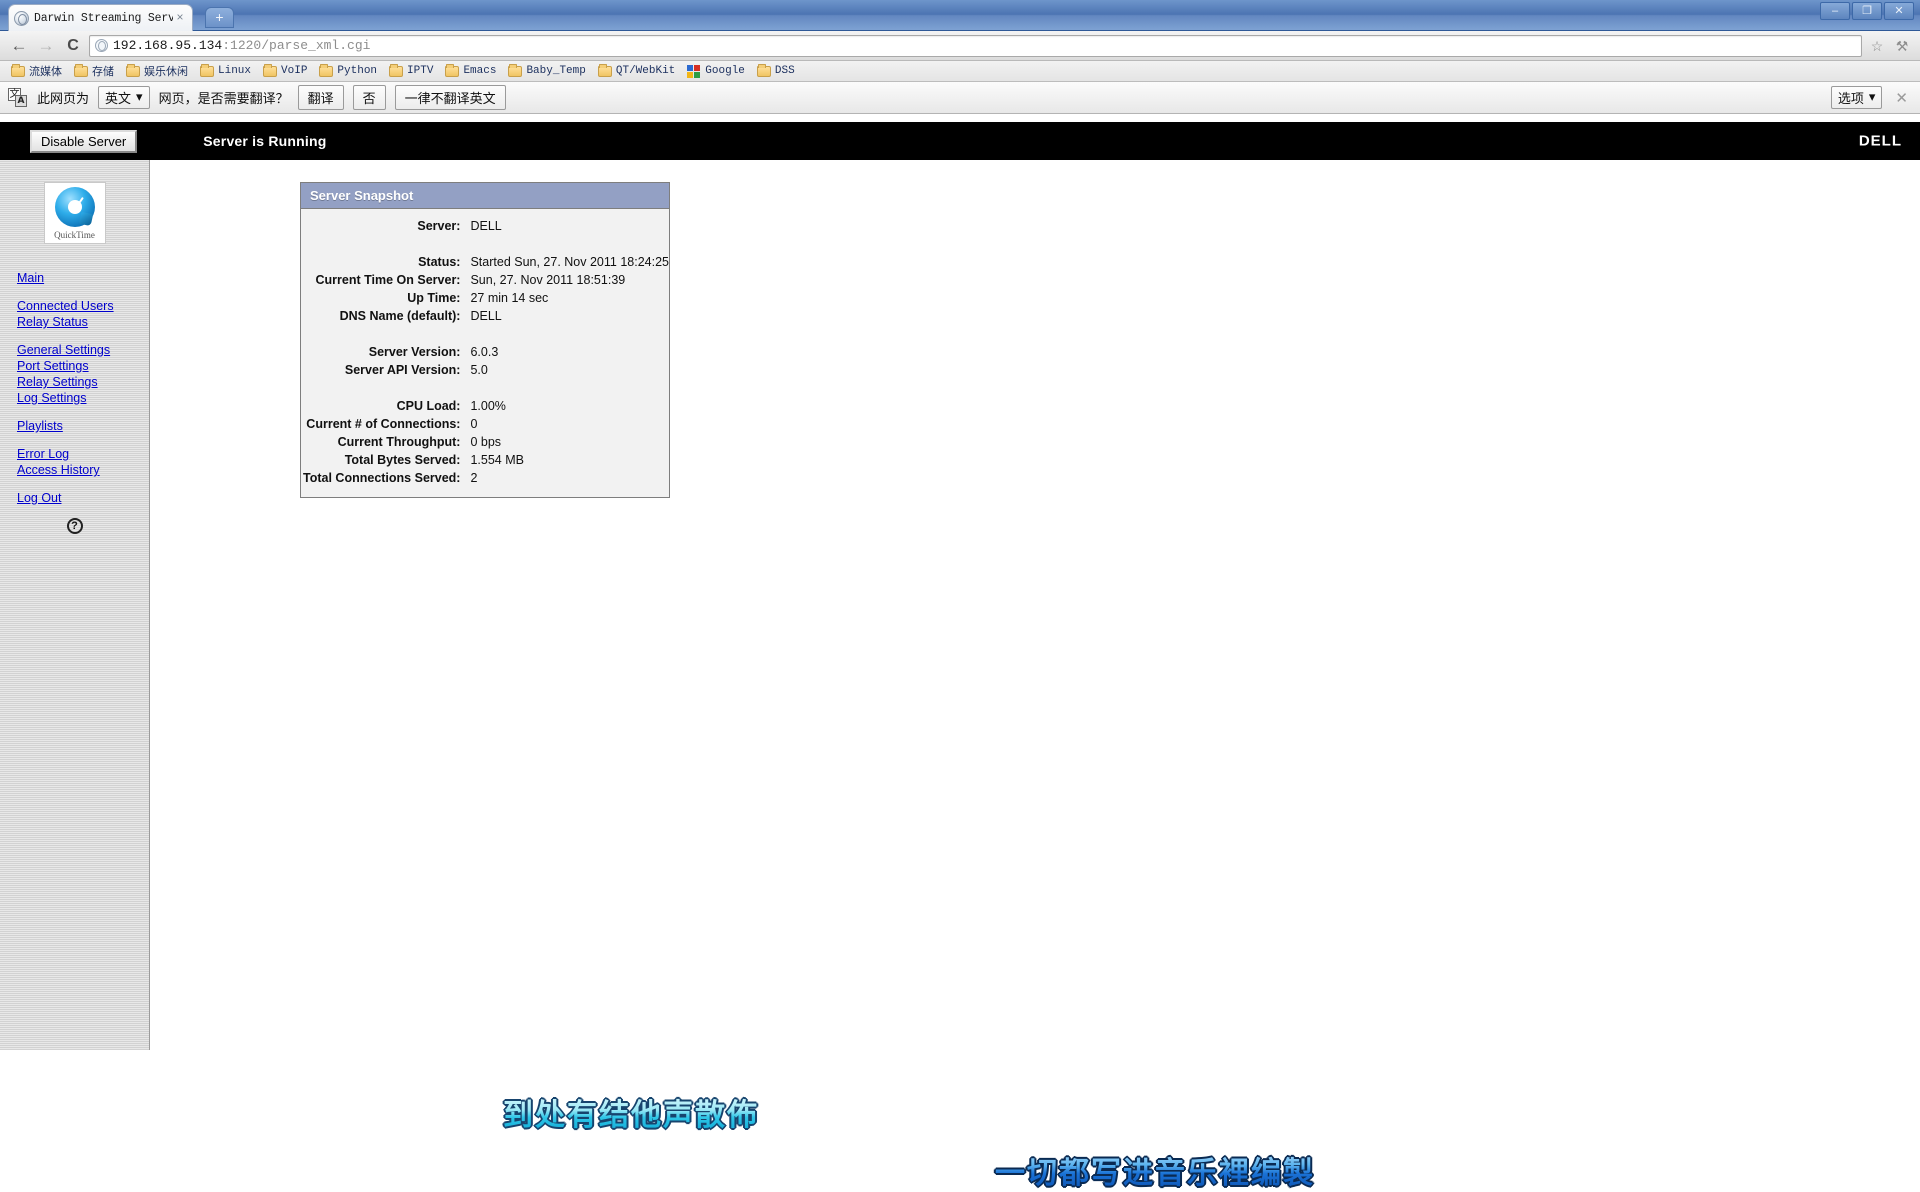 This screenshot has width=1920, height=1192. I want to click on row-label: Current Time On Server:, so click(388, 280).